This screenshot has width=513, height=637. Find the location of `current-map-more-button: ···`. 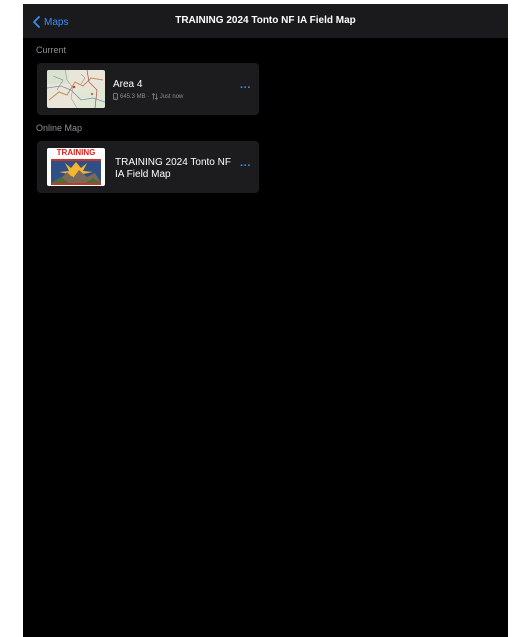

current-map-more-button: ··· is located at coordinates (245, 88).